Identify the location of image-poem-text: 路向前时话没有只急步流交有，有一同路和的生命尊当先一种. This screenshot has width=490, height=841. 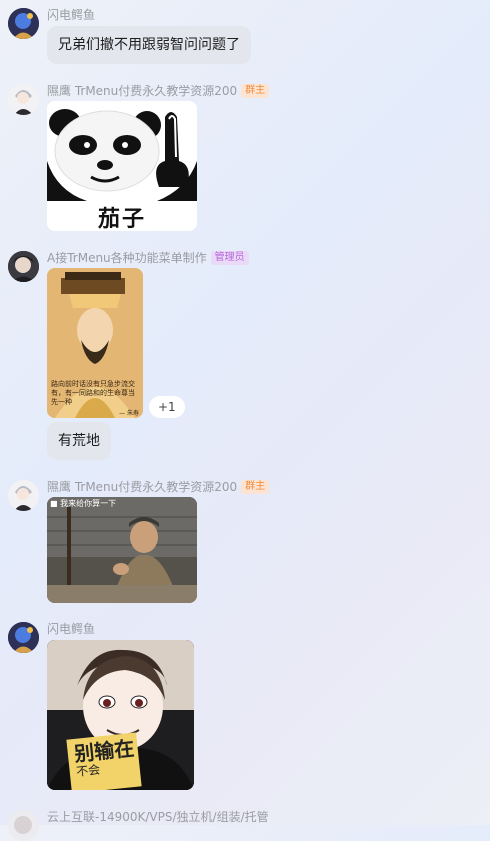
(93, 393).